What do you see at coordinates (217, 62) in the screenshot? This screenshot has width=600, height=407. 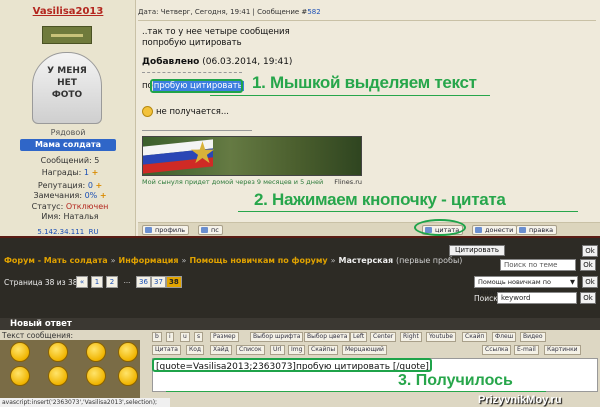 I see `post-added: Добавлено (06.03.2014, 19:41)` at bounding box center [217, 62].